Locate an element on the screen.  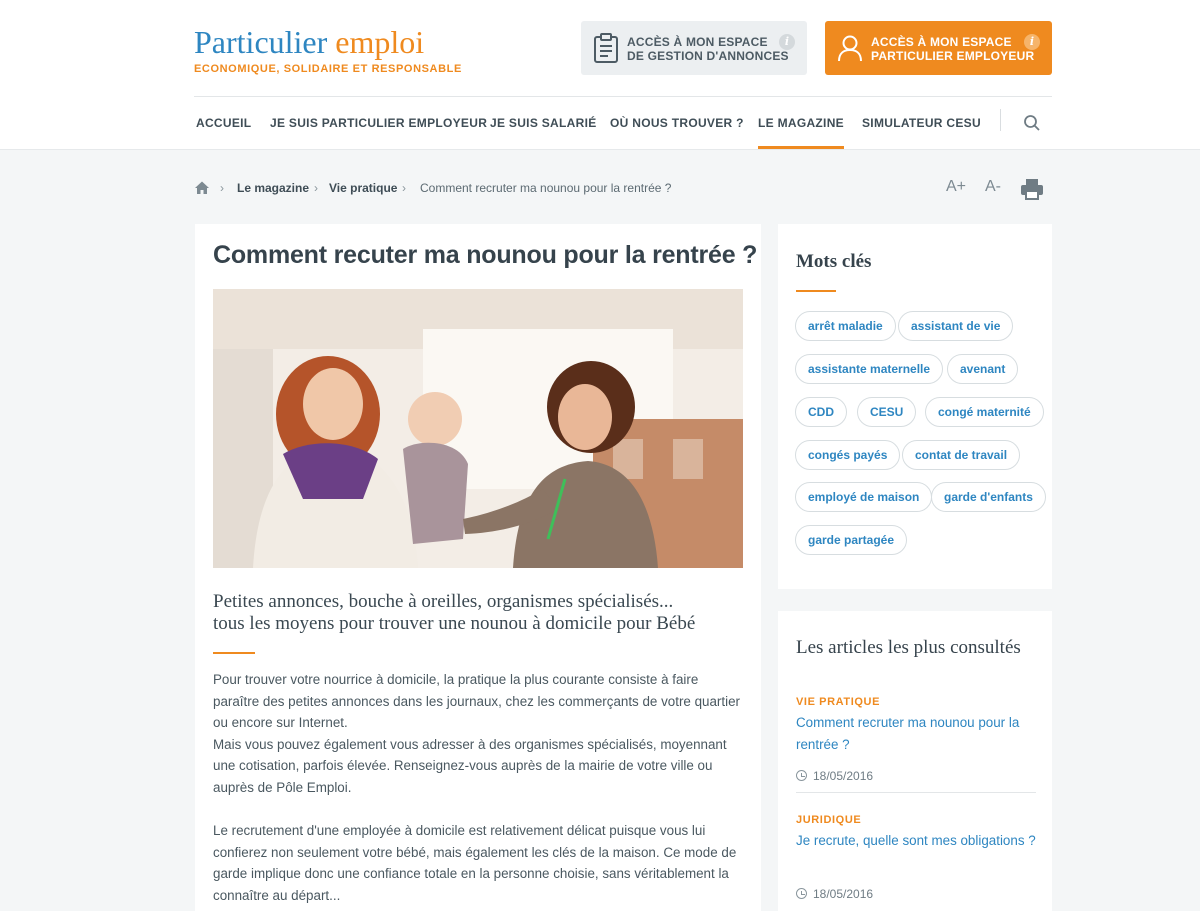
annonces-button-label: ACCÈS À MON ESPACE DE GESTION D'ANNONCES is located at coordinates (708, 49).